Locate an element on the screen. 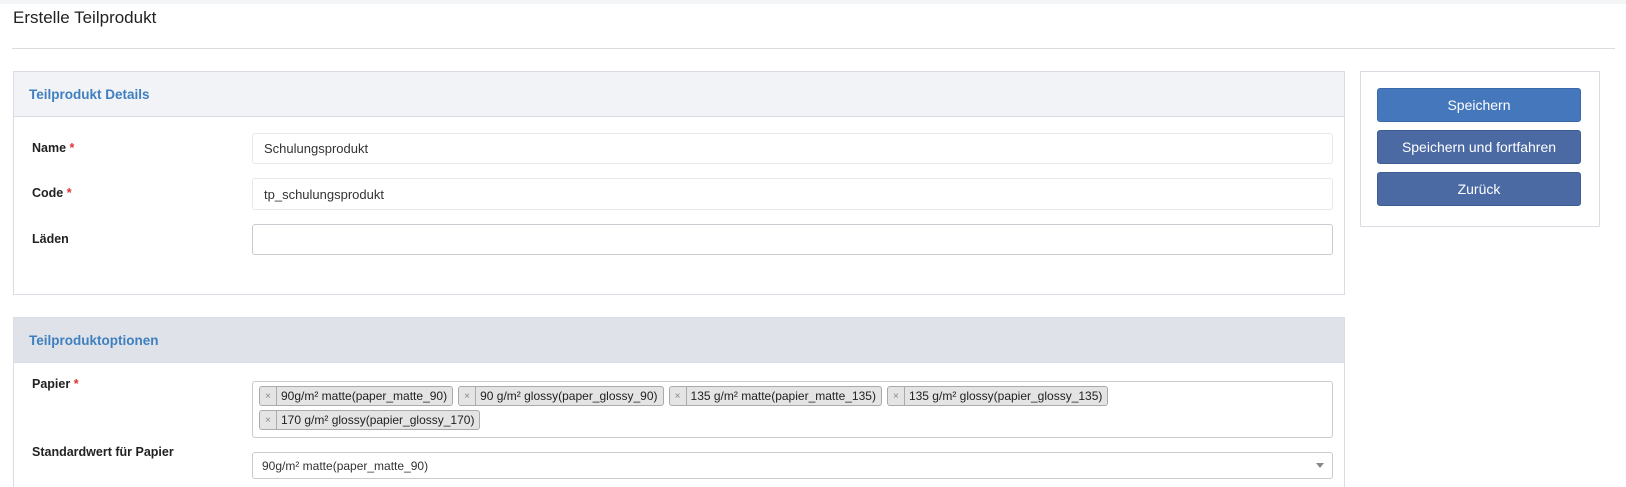 The height and width of the screenshot is (487, 1626). code-label: Code * is located at coordinates (52, 193).